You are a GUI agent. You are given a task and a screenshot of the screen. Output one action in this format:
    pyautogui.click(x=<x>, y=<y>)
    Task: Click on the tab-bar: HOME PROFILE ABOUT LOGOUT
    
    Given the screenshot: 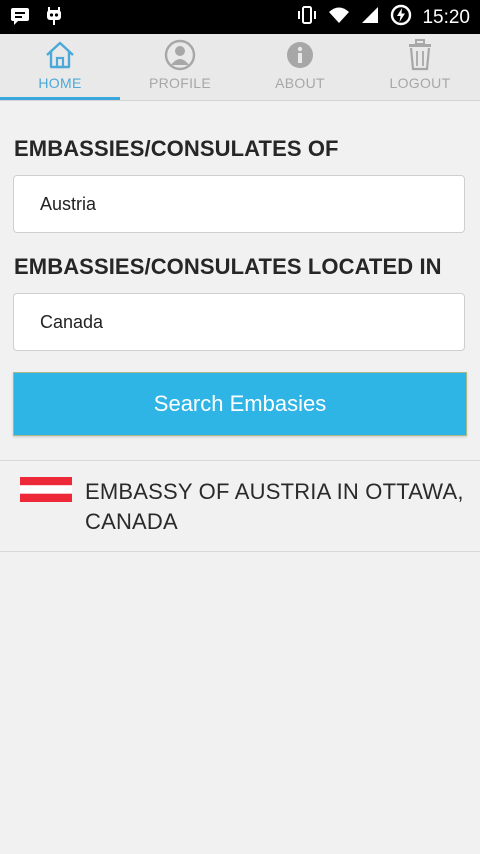 What is the action you would take?
    pyautogui.click(x=240, y=67)
    